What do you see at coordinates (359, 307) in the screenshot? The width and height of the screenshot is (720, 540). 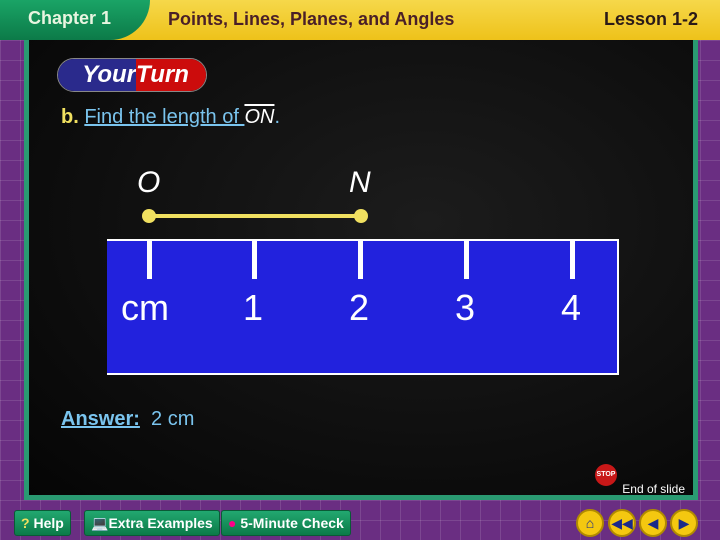 I see `ruler-label: 2` at bounding box center [359, 307].